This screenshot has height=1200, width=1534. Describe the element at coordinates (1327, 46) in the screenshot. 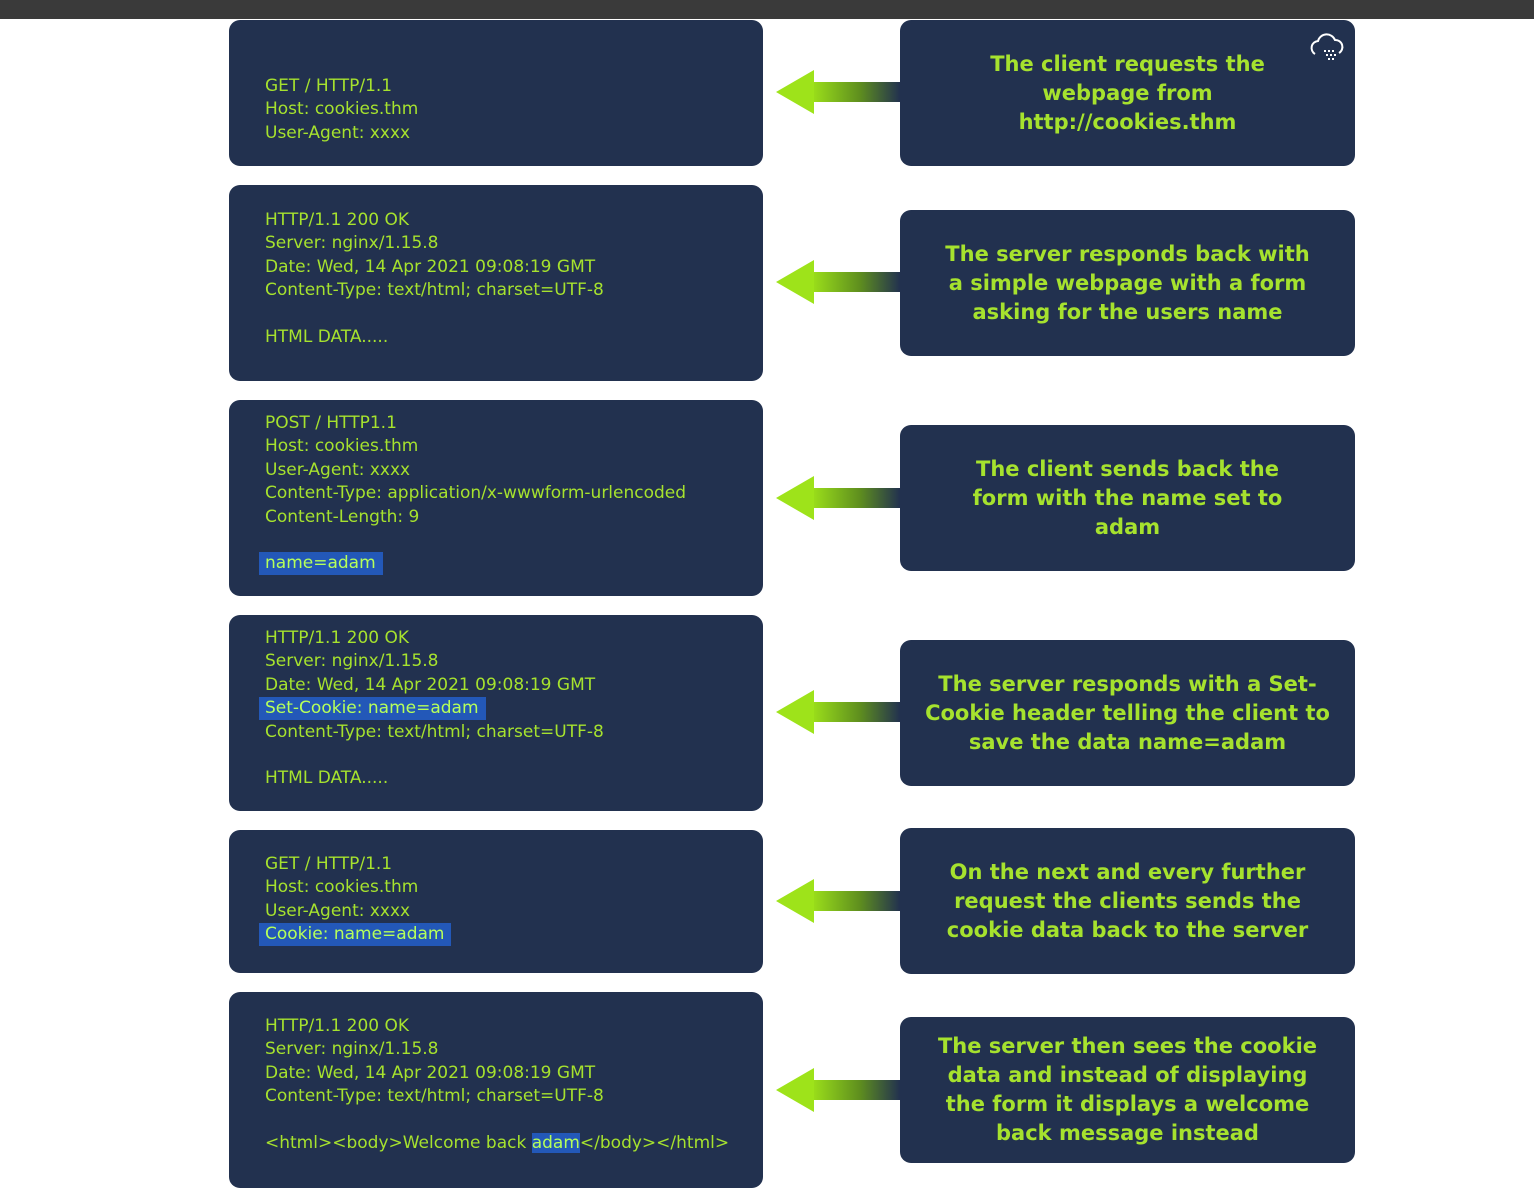

I see `cloud-icon` at that location.